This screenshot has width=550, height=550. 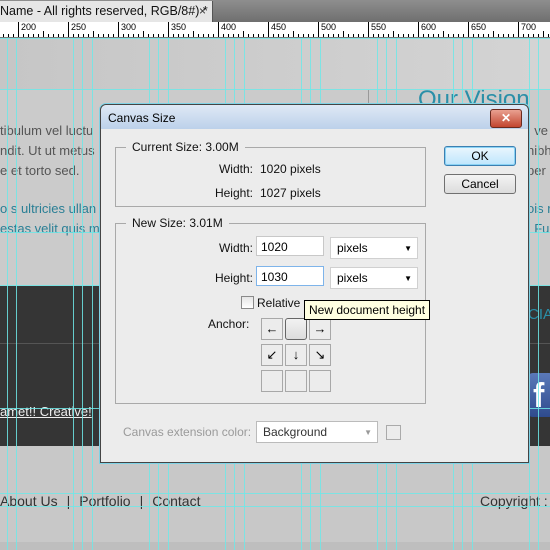 I want to click on new-width-input: 1020, so click(x=290, y=246).